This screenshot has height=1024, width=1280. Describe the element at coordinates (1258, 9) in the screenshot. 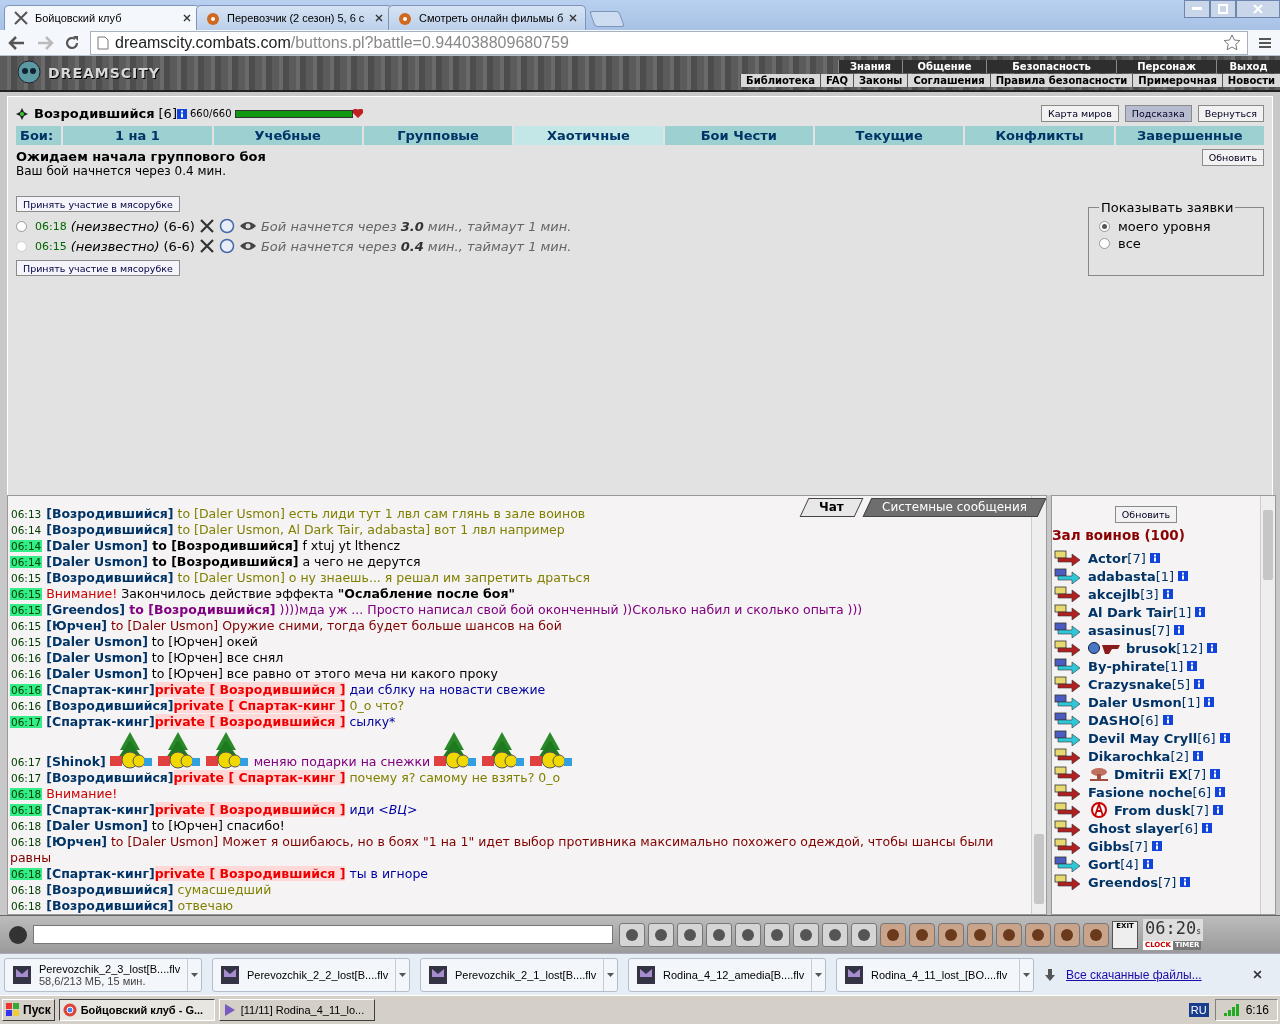

I see `close-button` at that location.